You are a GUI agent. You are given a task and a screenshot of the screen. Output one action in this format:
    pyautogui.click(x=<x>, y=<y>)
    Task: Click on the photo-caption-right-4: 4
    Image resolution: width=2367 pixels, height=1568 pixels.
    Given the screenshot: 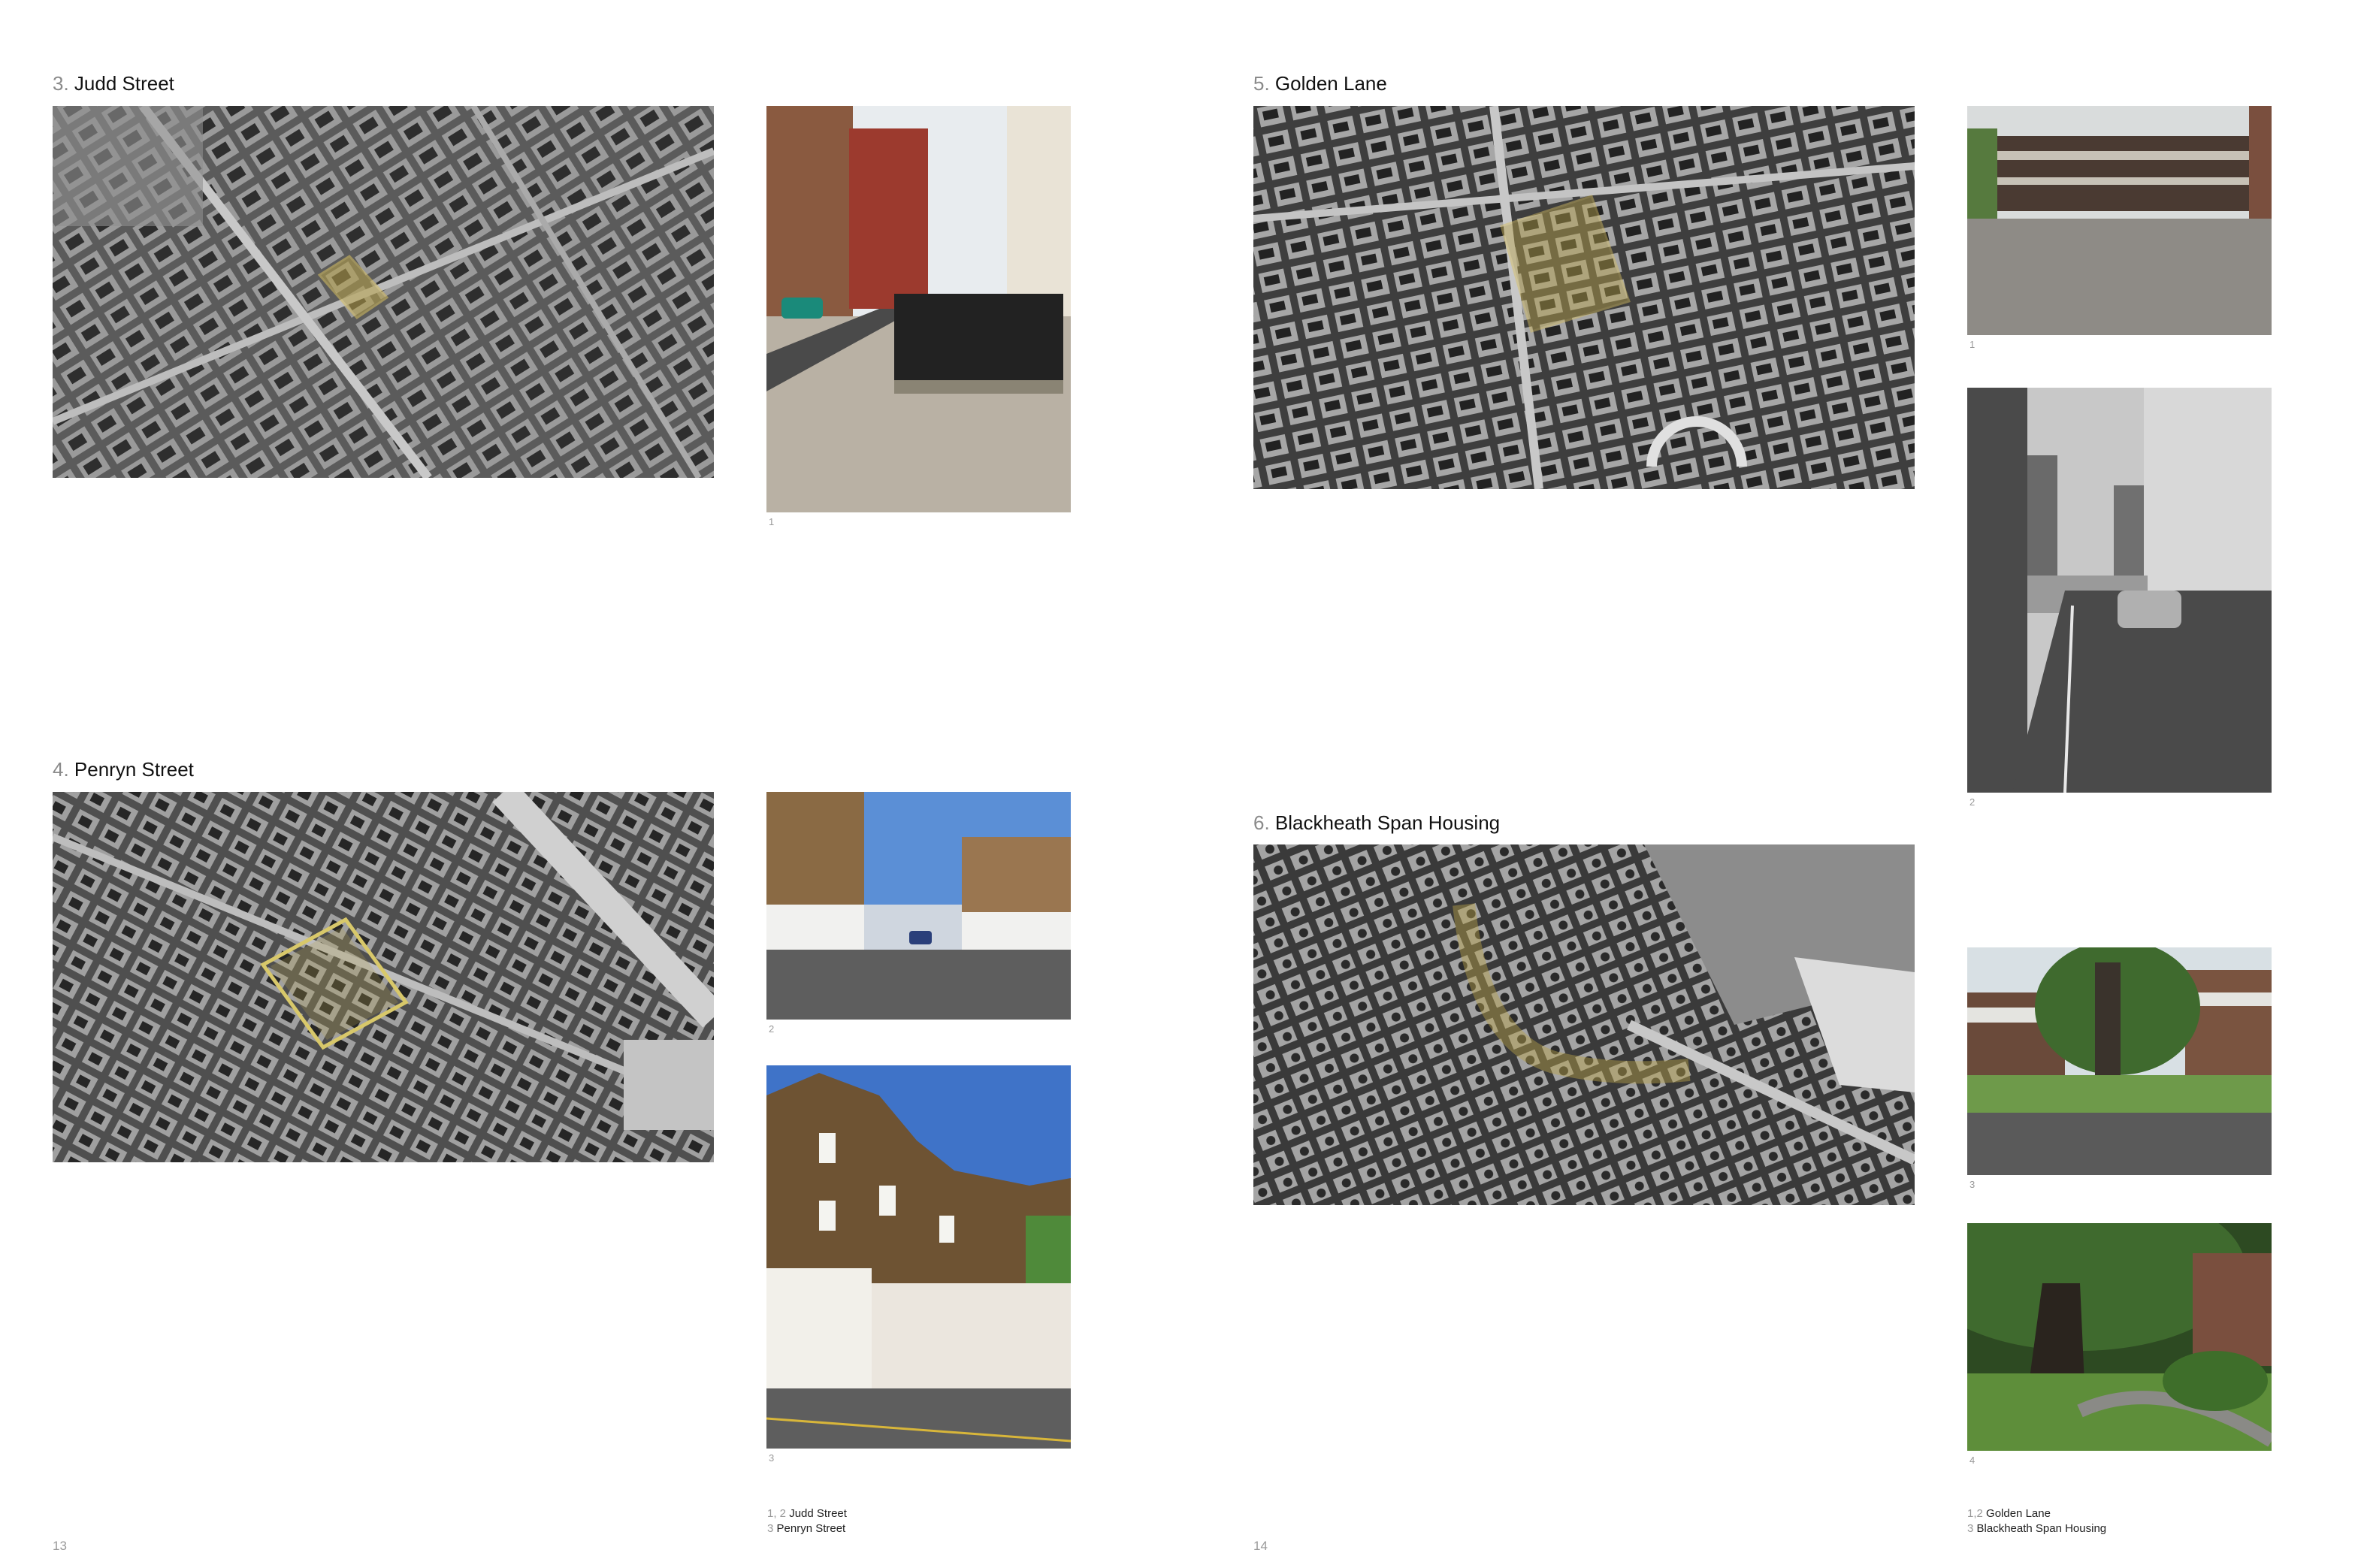 What is the action you would take?
    pyautogui.click(x=1972, y=1460)
    